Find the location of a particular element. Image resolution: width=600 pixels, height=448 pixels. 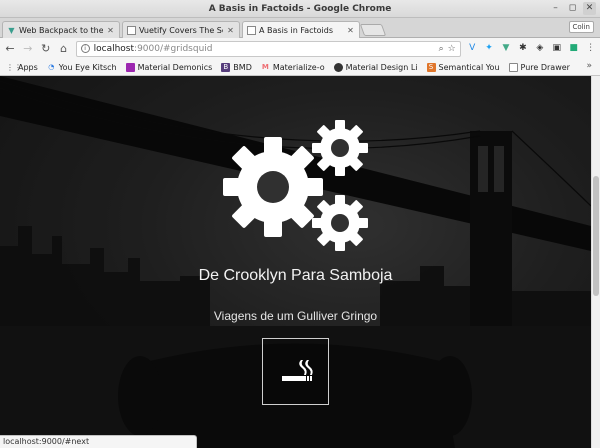

loader-icon: ◔ is located at coordinates (51, 66).